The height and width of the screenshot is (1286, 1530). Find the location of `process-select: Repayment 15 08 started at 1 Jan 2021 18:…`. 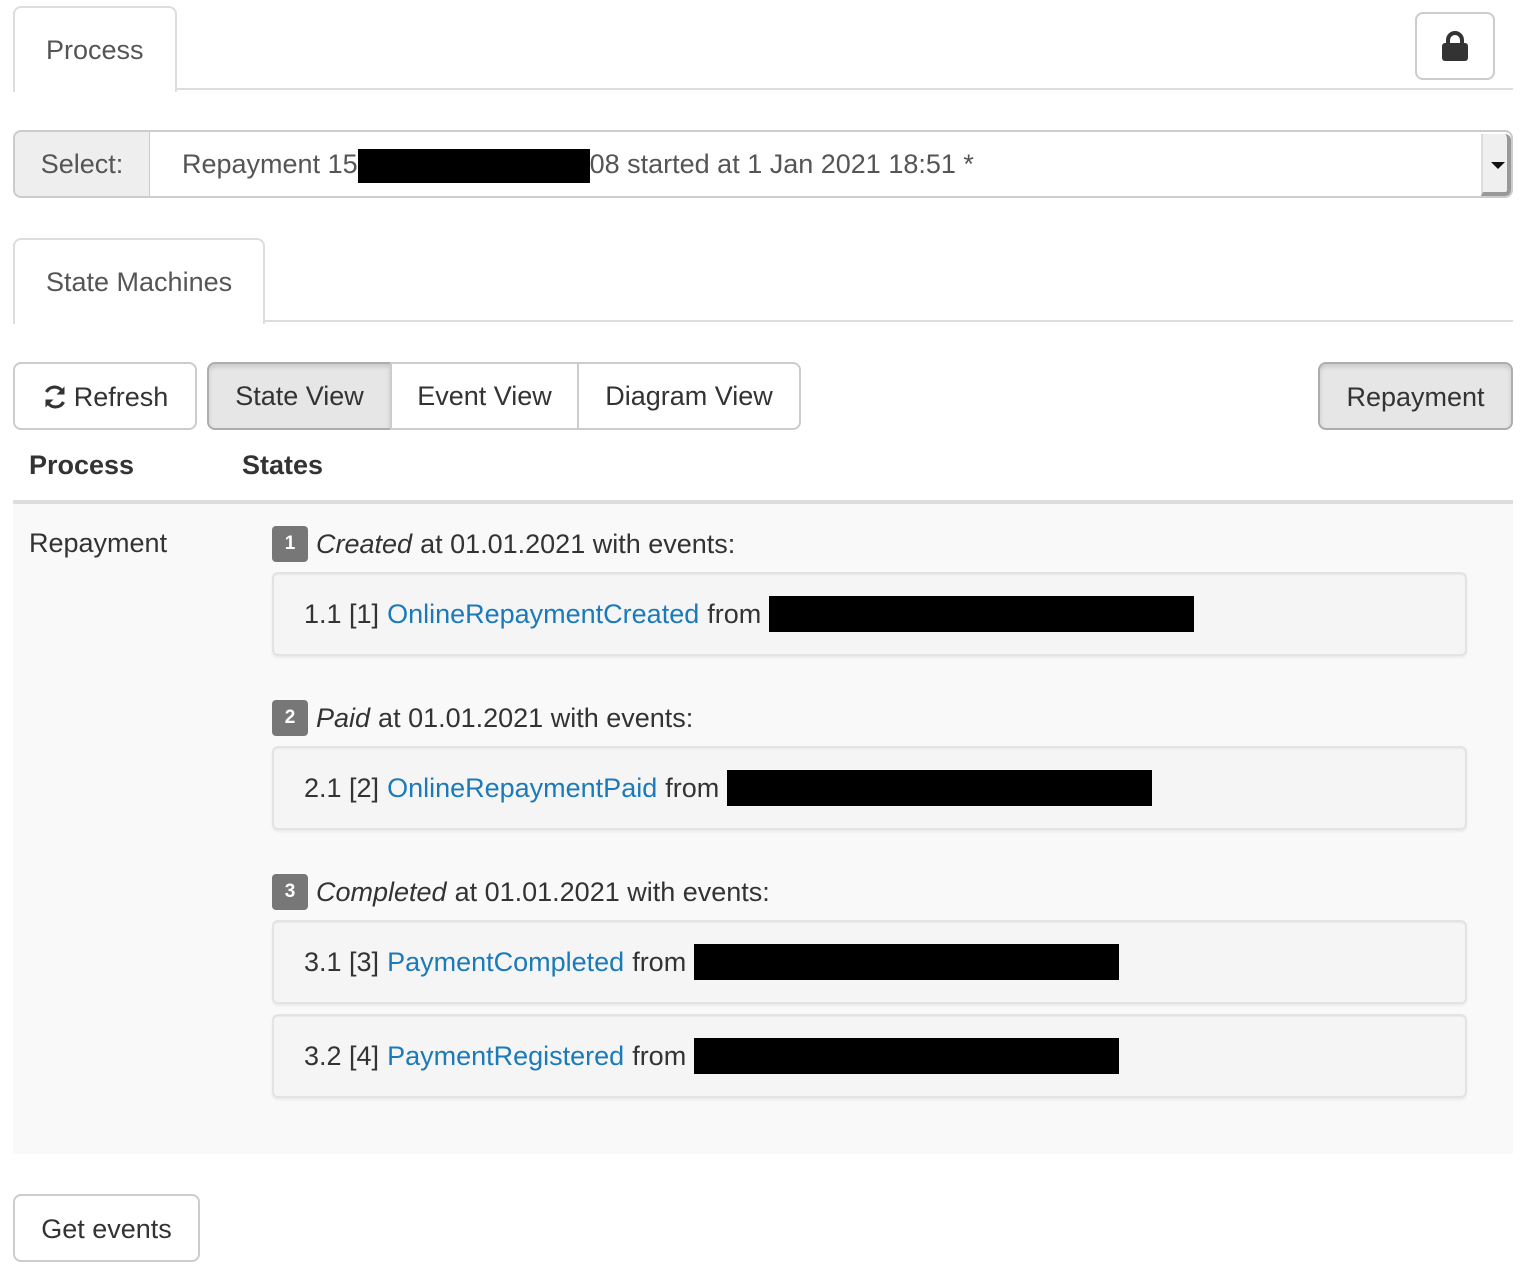

process-select: Repayment 15 08 started at 1 Jan 2021 18:… is located at coordinates (831, 164).